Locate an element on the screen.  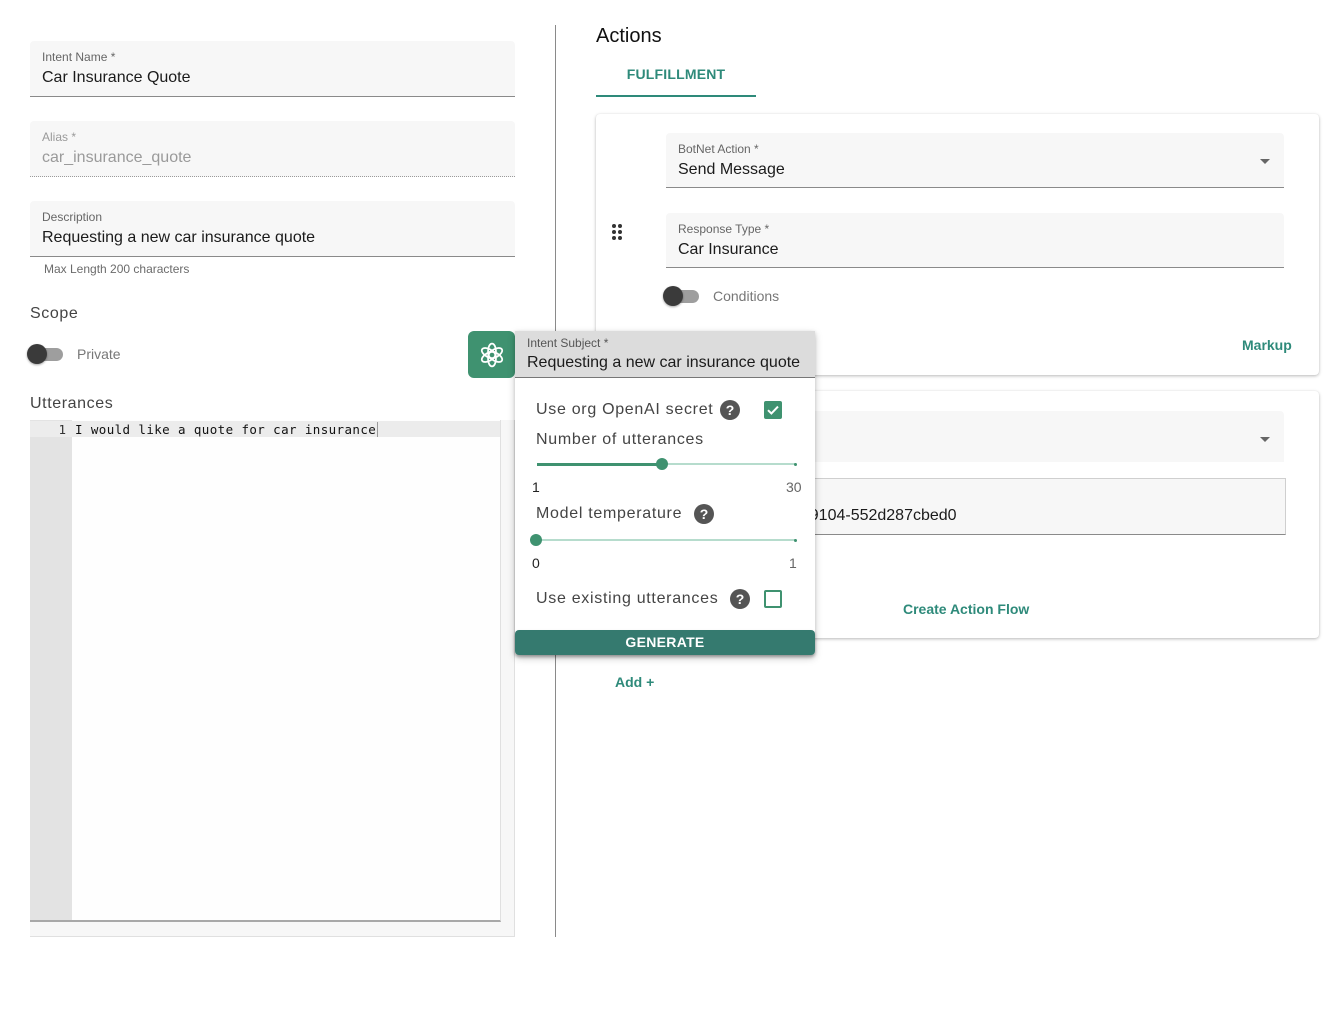
editor-line: 1 I would like a quote for car insurance is located at coordinates (265, 429).